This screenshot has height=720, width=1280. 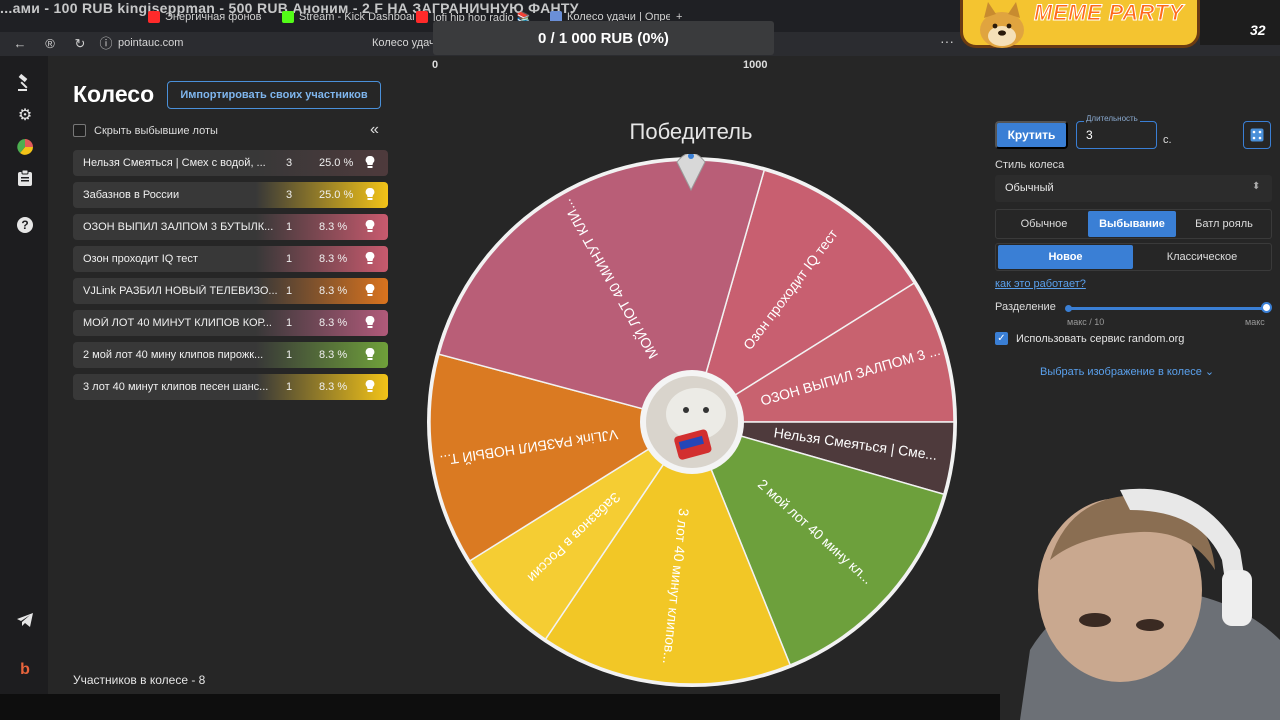 What do you see at coordinates (140, 259) in the screenshot?
I see `lot-name: Озон проходит IQ тест` at bounding box center [140, 259].